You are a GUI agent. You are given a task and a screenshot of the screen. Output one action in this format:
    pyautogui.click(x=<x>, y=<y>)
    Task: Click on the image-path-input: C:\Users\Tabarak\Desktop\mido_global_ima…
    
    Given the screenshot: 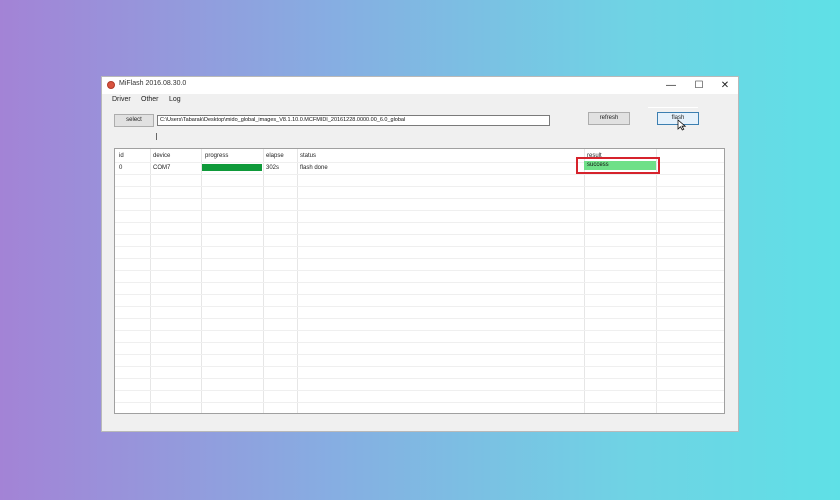 What is the action you would take?
    pyautogui.click(x=353, y=120)
    